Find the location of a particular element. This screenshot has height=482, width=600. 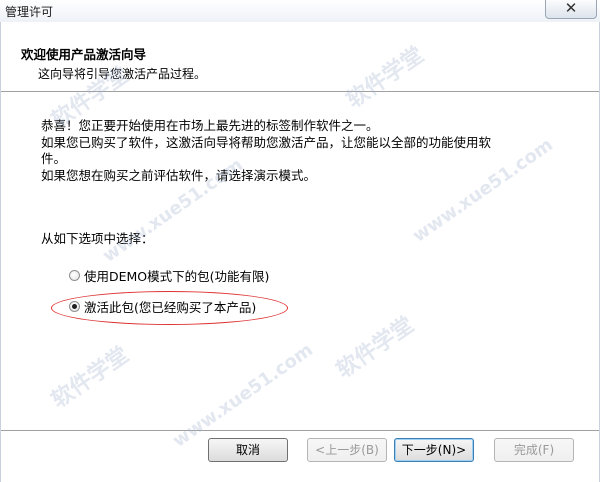

option-demo-label: 使用DEMO模式下的包(功能有限) is located at coordinates (177, 276).